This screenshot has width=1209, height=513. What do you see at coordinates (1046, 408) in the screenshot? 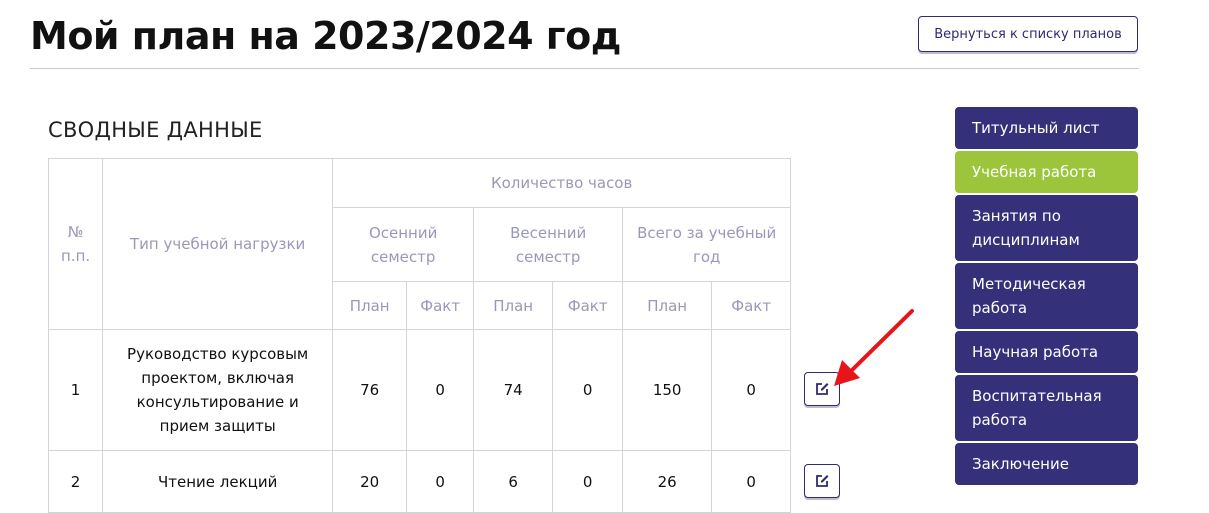
I see `sidebar-item-educational-work: Воспитательная работа` at bounding box center [1046, 408].